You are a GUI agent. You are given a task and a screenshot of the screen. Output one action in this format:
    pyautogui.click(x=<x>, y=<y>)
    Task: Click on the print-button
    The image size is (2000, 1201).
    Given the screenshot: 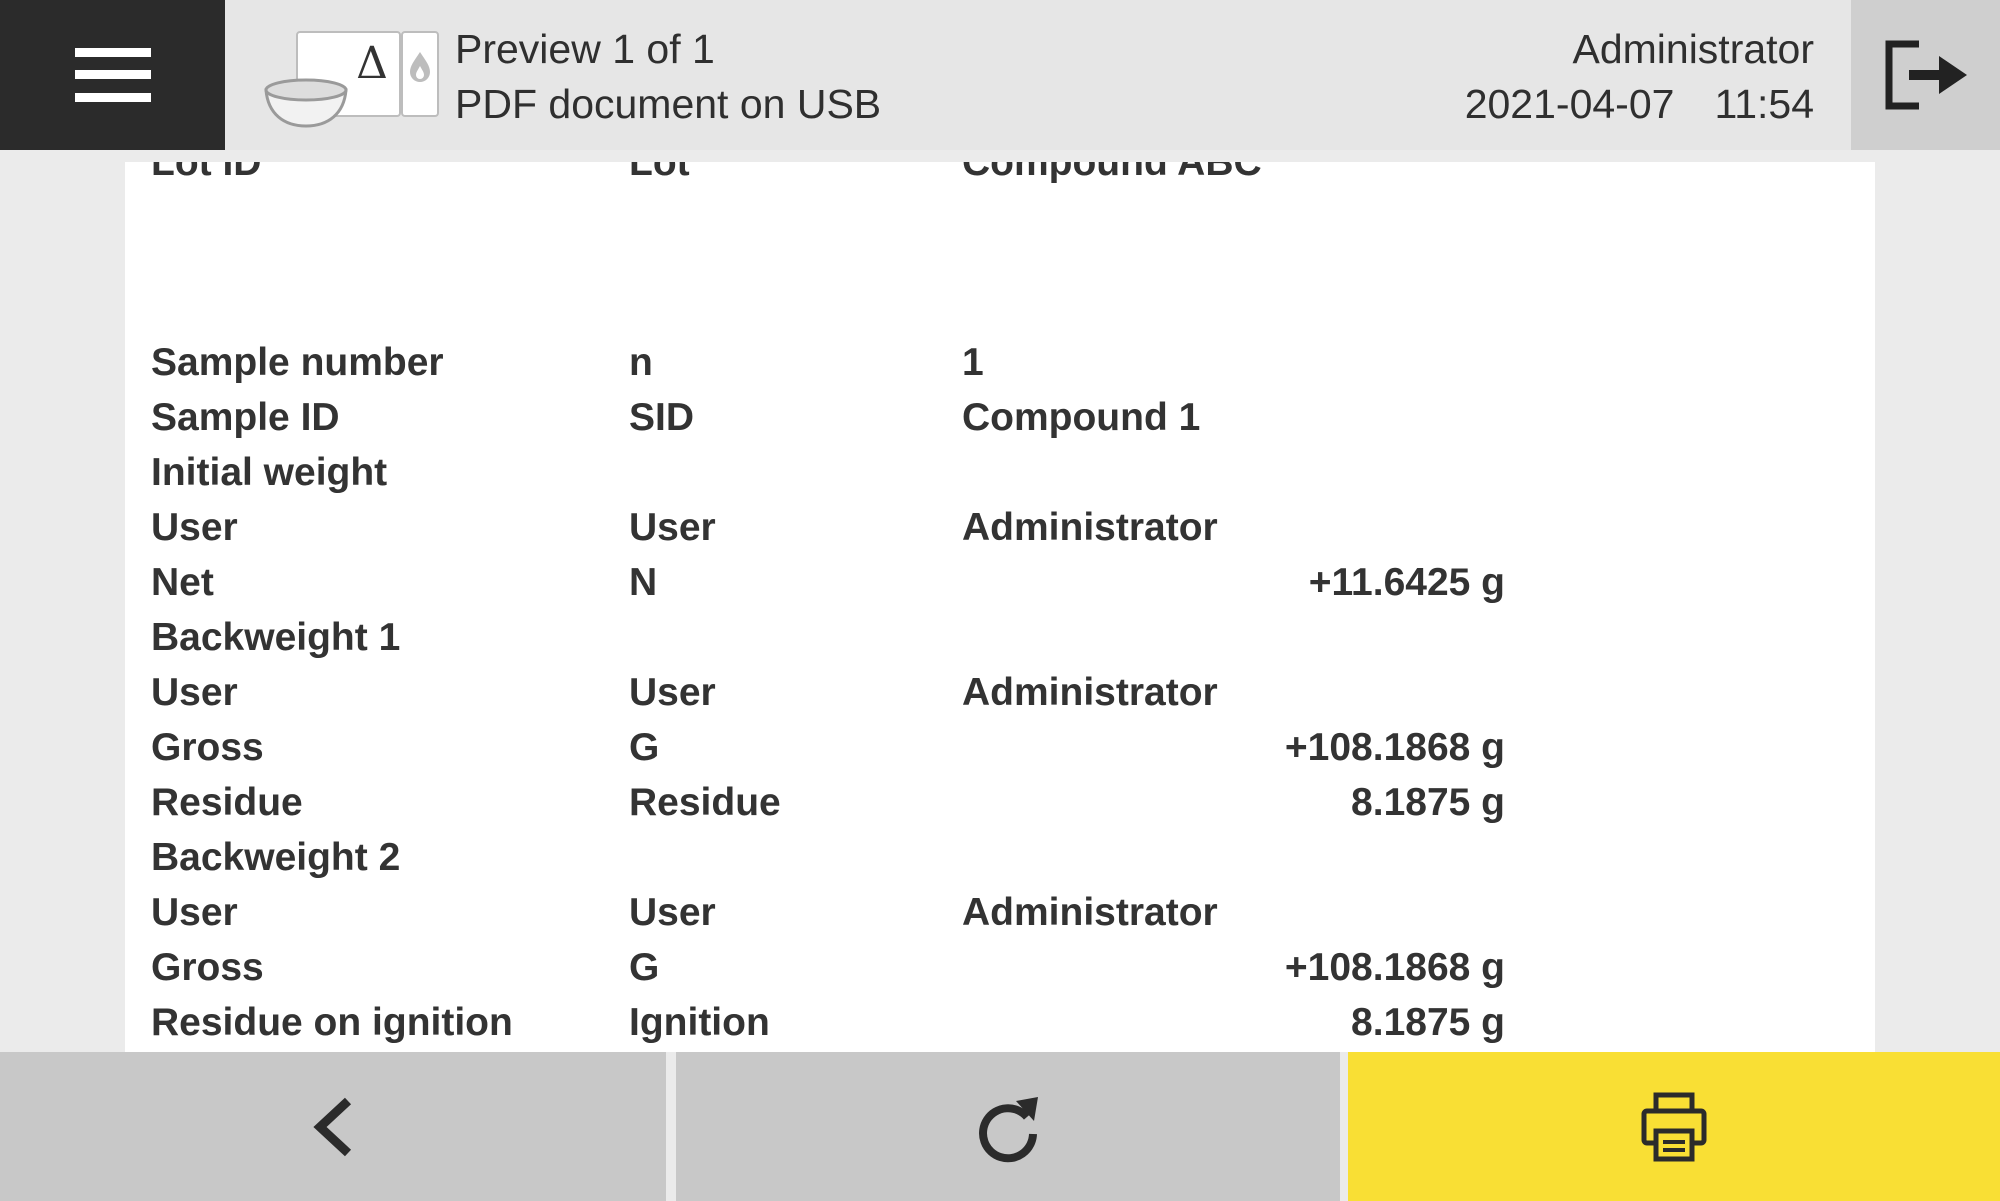 What is the action you would take?
    pyautogui.click(x=1674, y=1126)
    